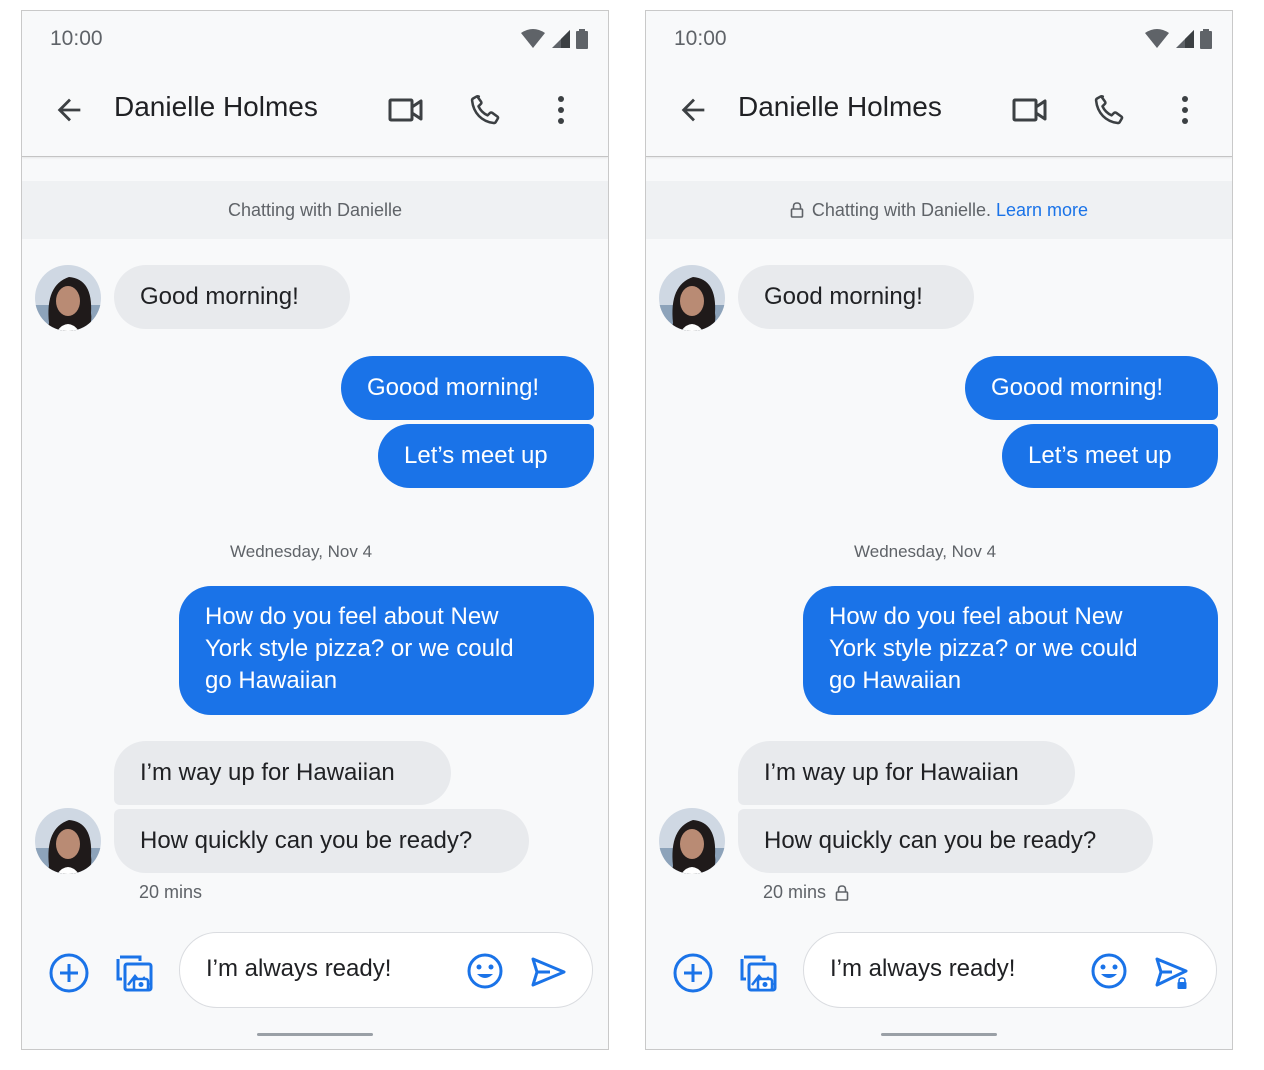  I want to click on send-icon, so click(548, 972).